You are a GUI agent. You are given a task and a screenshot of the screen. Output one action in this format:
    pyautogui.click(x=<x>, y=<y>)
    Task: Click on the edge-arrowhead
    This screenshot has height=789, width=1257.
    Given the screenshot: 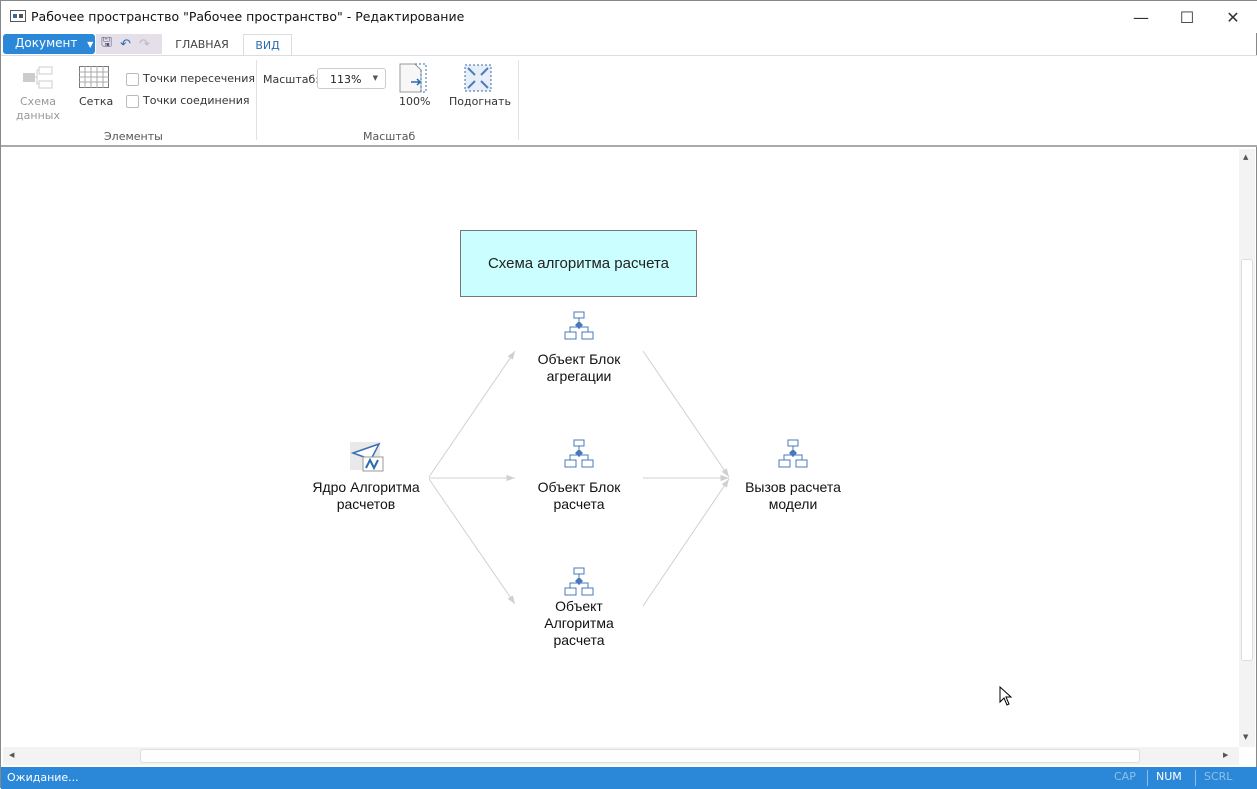 What is the action you would take?
    pyautogui.click(x=725, y=472)
    